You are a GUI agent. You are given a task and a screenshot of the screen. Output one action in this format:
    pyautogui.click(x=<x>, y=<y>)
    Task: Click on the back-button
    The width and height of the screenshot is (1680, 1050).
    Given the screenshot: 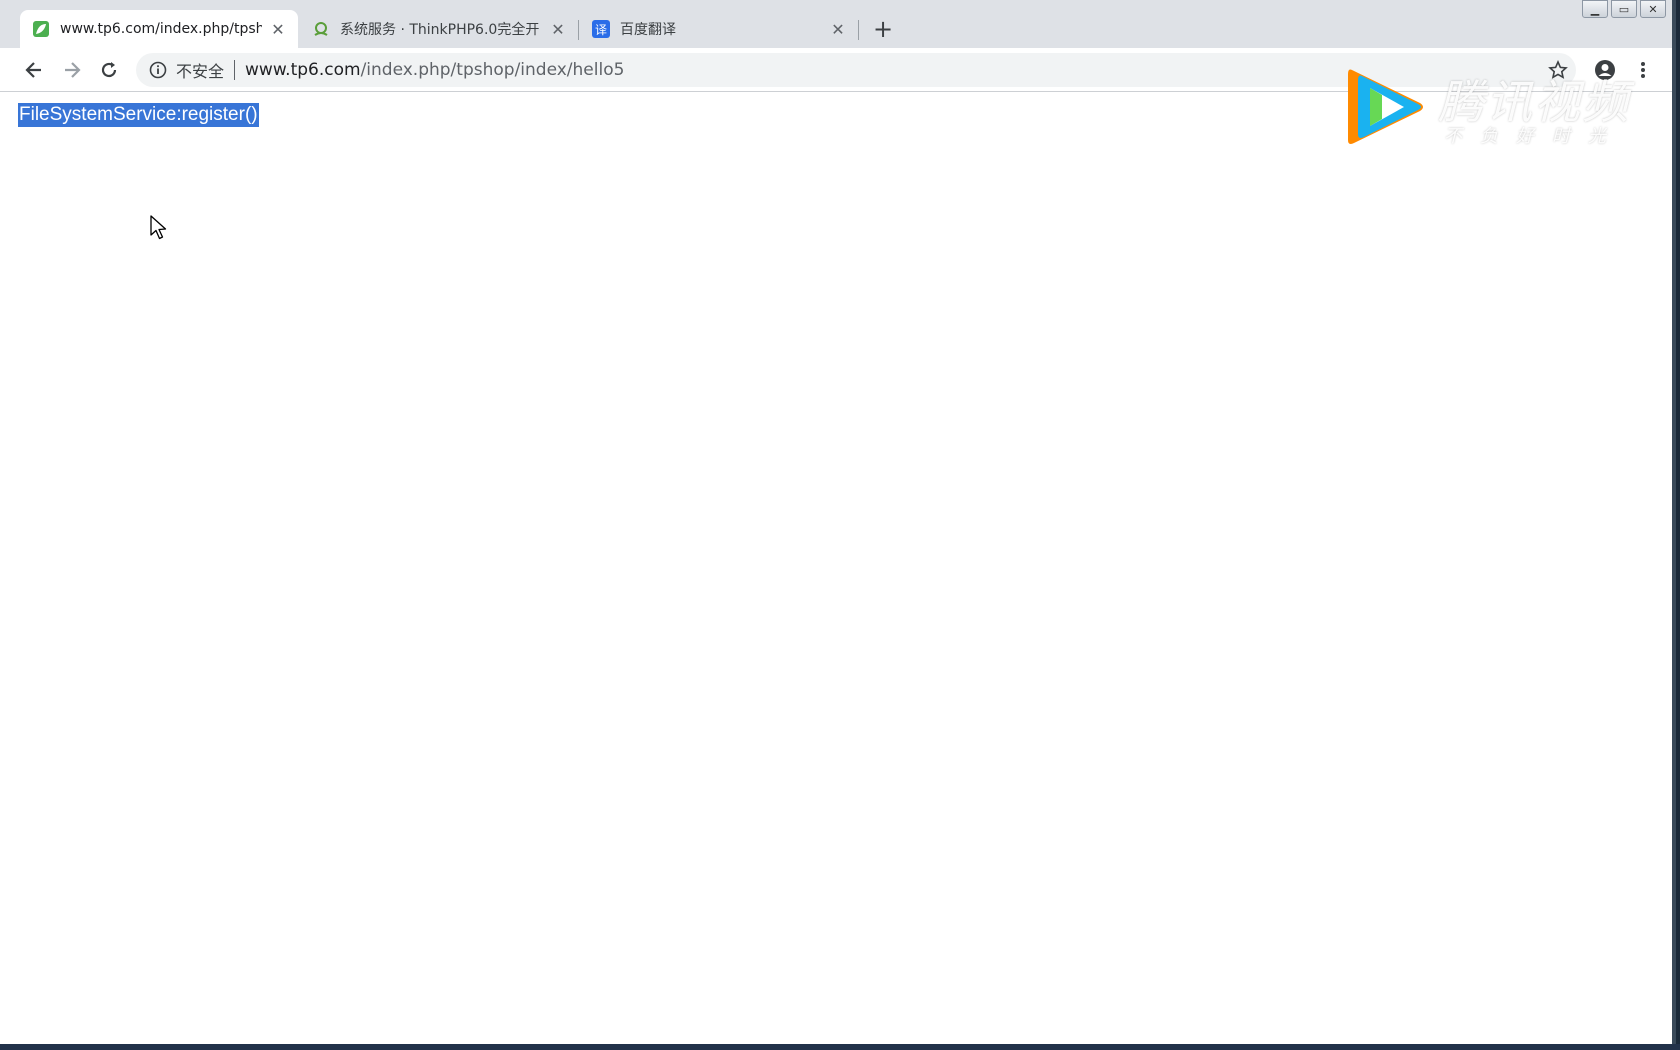 What is the action you would take?
    pyautogui.click(x=34, y=70)
    